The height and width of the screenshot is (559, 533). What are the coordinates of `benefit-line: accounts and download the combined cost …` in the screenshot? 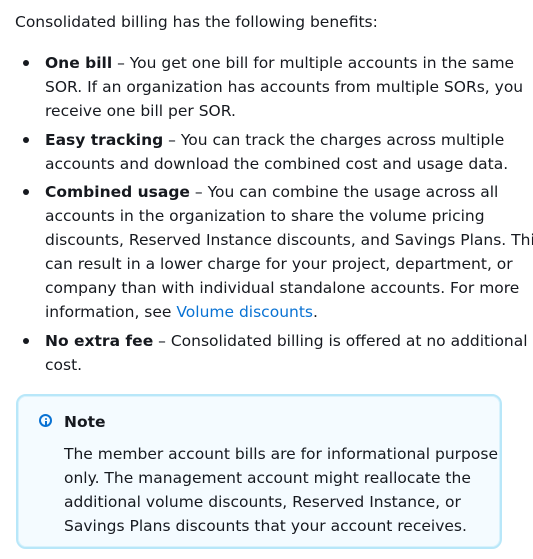 It's located at (277, 164).